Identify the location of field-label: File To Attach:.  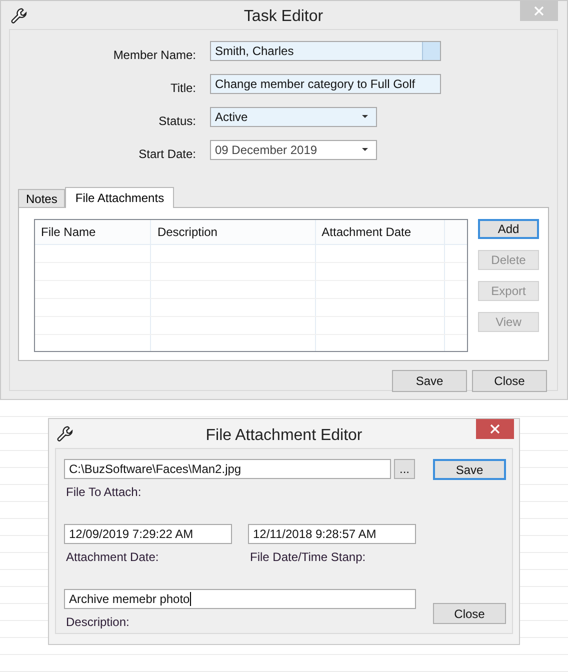
(104, 492).